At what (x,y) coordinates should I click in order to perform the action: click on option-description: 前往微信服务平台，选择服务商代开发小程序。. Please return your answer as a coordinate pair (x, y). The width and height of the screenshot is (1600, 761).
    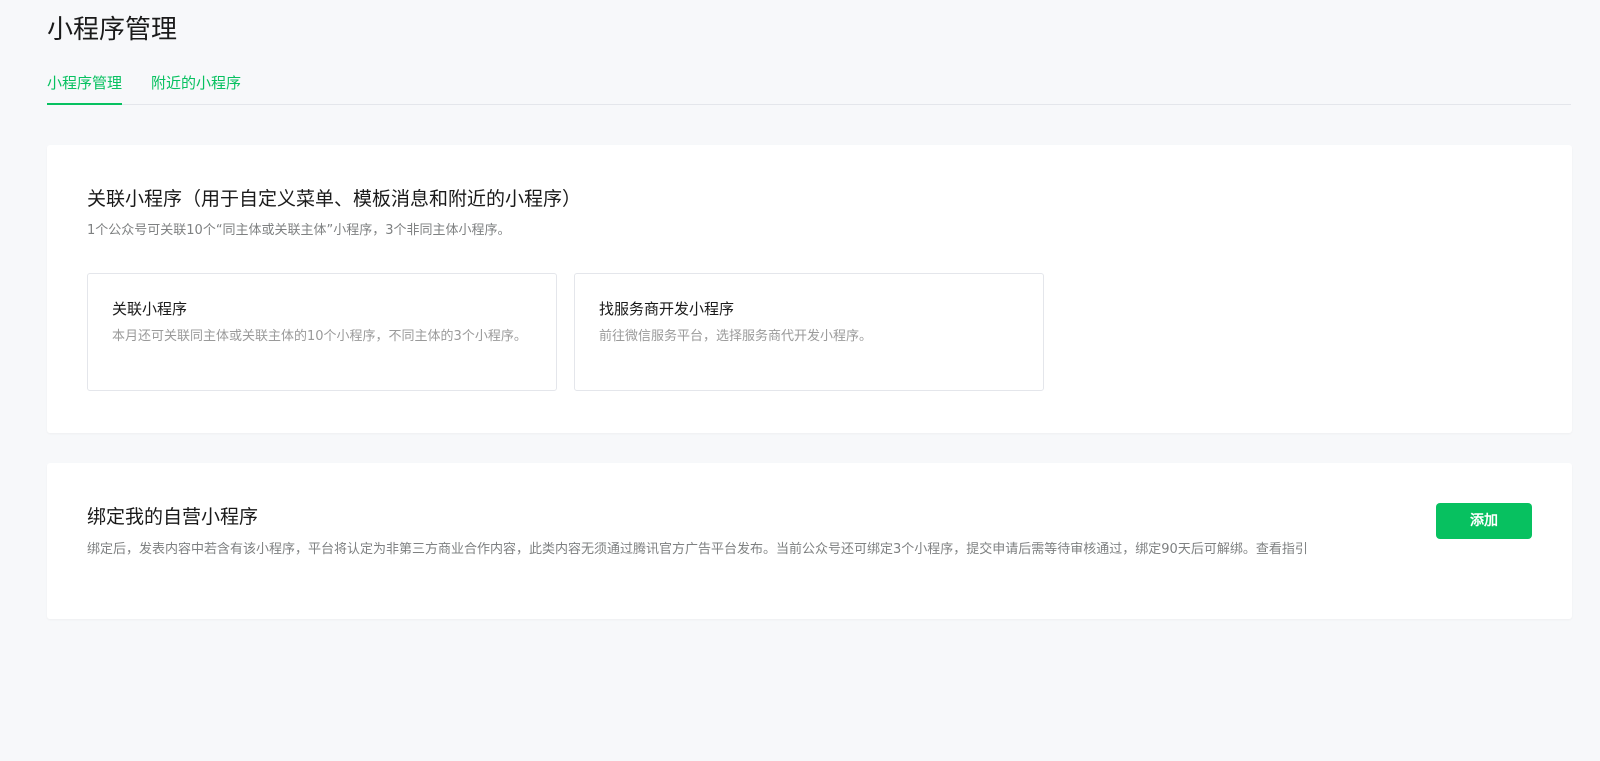
    Looking at the image, I should click on (736, 336).